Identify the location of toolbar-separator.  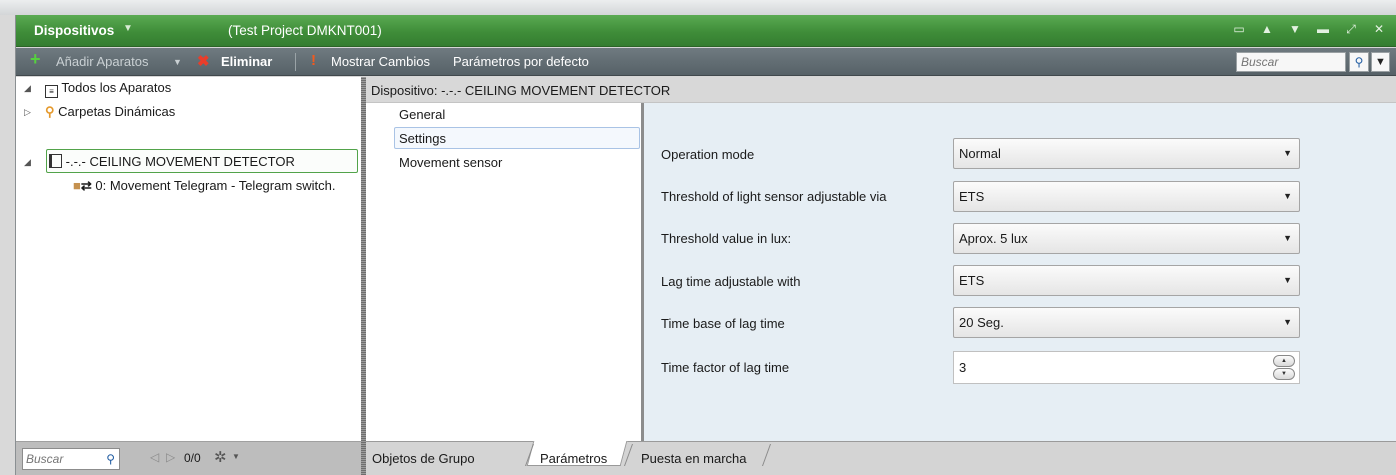
(295, 62).